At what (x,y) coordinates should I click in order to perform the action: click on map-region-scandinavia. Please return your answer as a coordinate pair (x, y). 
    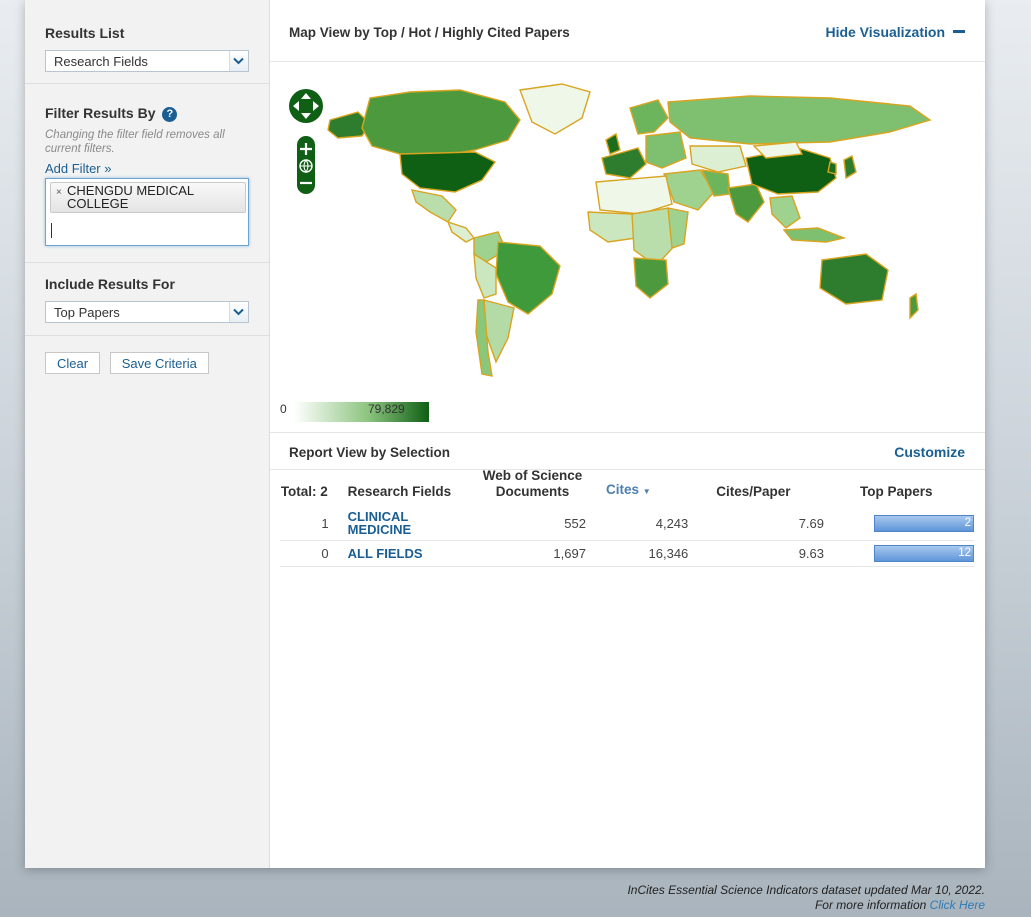
    Looking at the image, I should click on (649, 117).